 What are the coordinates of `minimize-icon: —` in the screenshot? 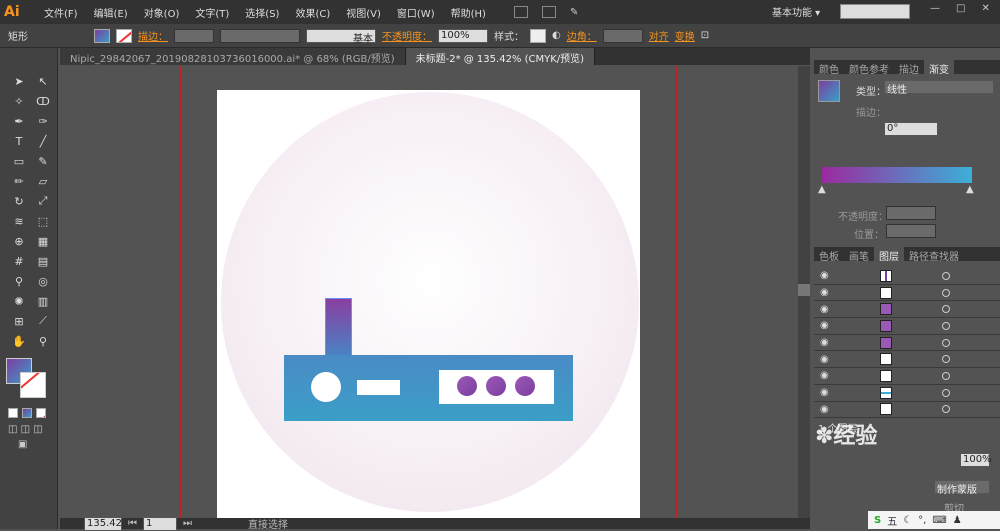 It's located at (935, 8).